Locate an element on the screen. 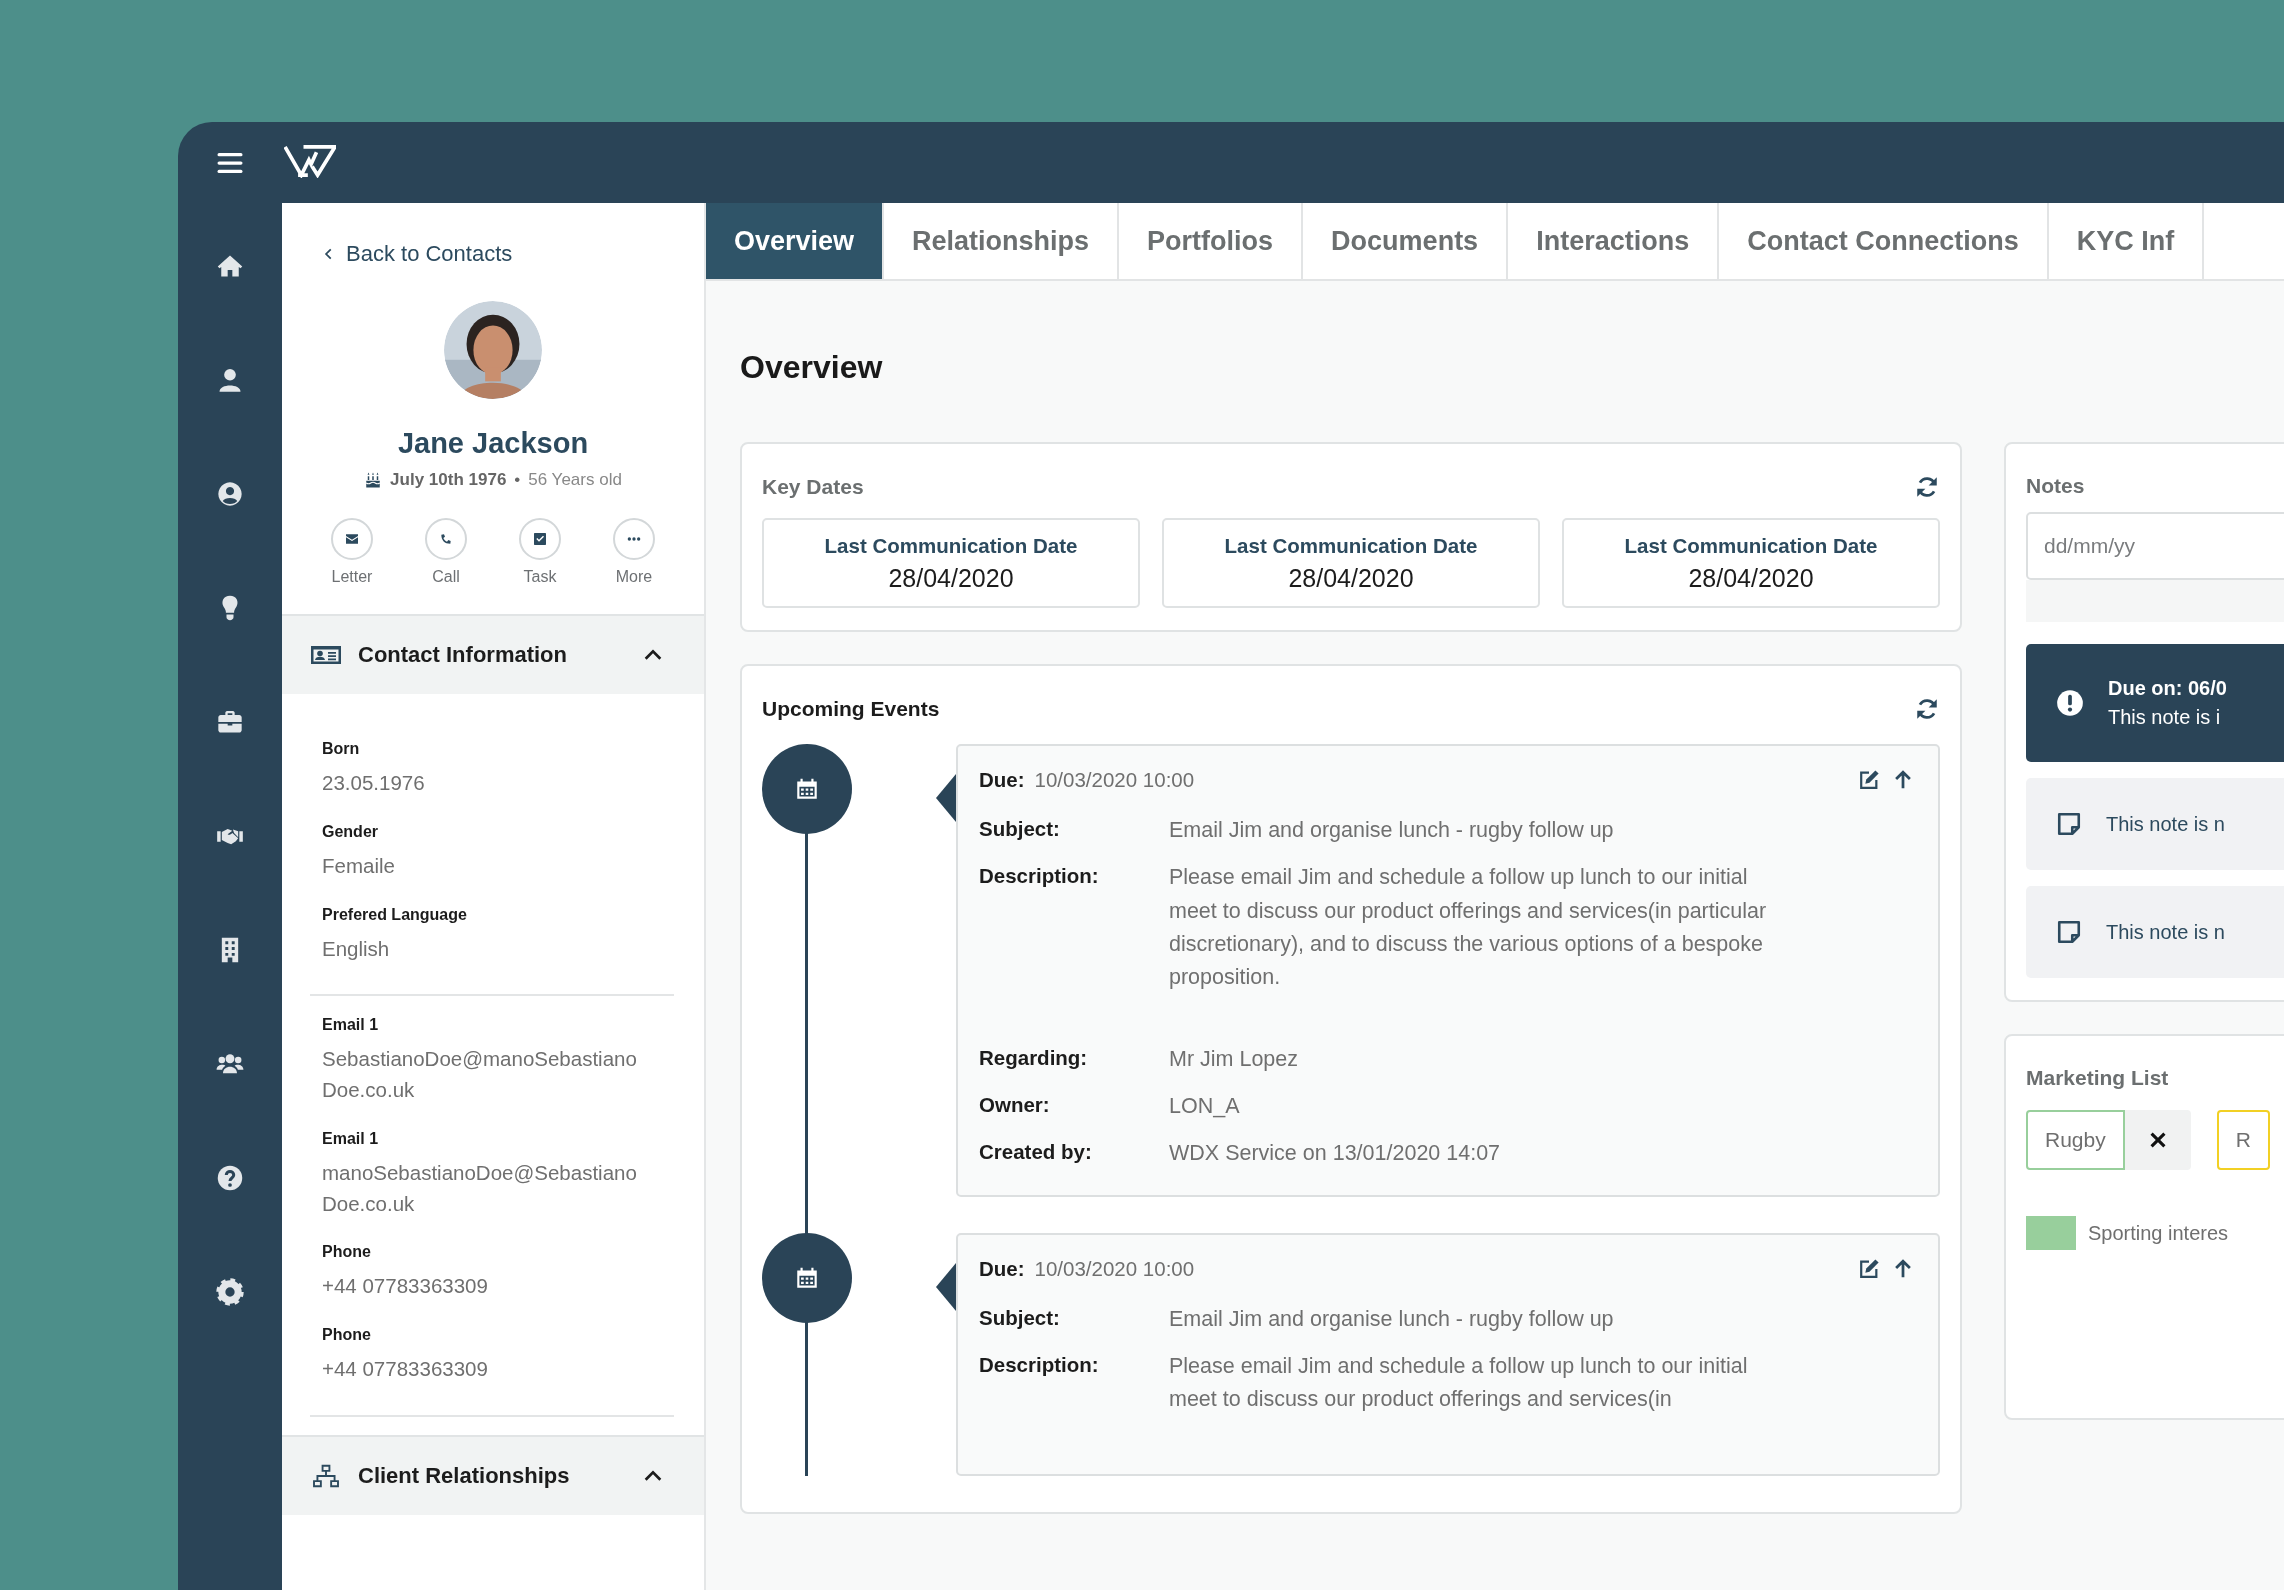 Image resolution: width=2284 pixels, height=1590 pixels. action-label: More is located at coordinates (634, 577).